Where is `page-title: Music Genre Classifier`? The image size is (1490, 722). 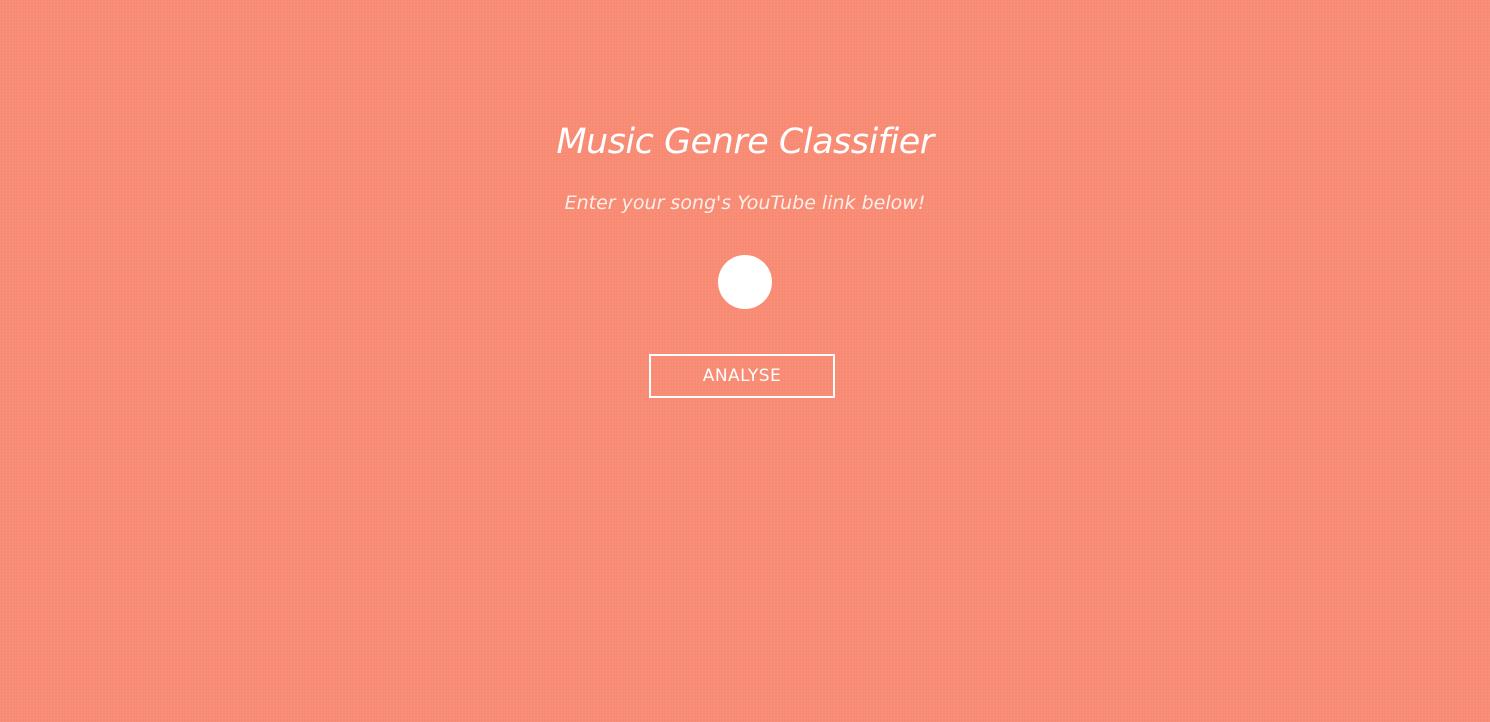
page-title: Music Genre Classifier is located at coordinates (745, 142).